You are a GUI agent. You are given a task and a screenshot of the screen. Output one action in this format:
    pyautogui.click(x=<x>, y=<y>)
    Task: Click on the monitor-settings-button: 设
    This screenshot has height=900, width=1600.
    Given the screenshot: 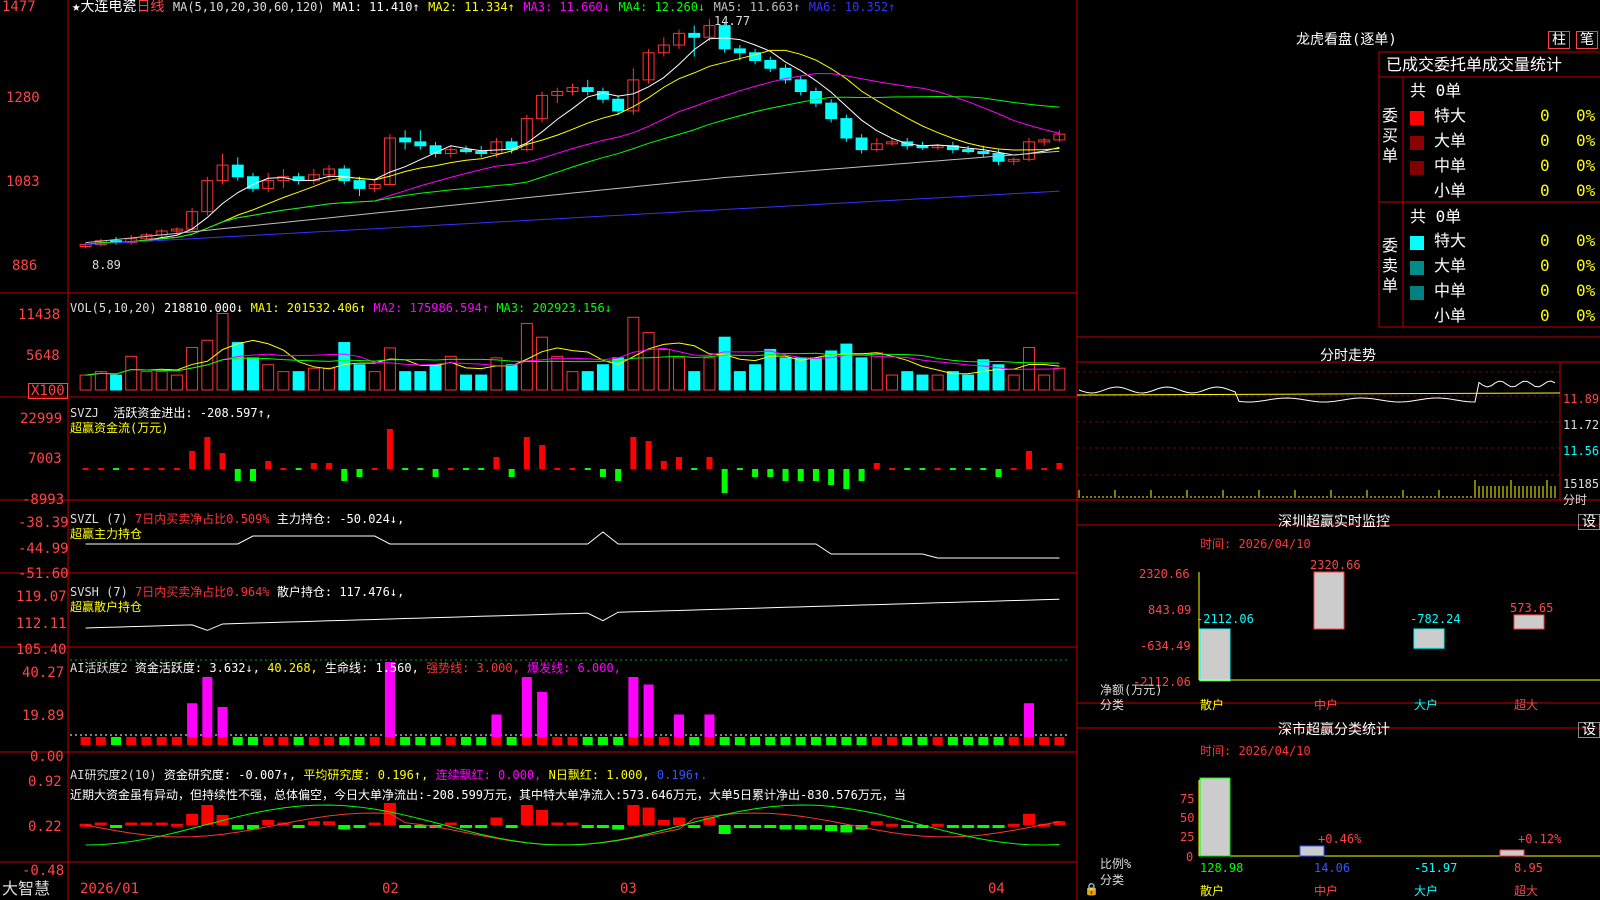 What is the action you would take?
    pyautogui.click(x=1589, y=522)
    